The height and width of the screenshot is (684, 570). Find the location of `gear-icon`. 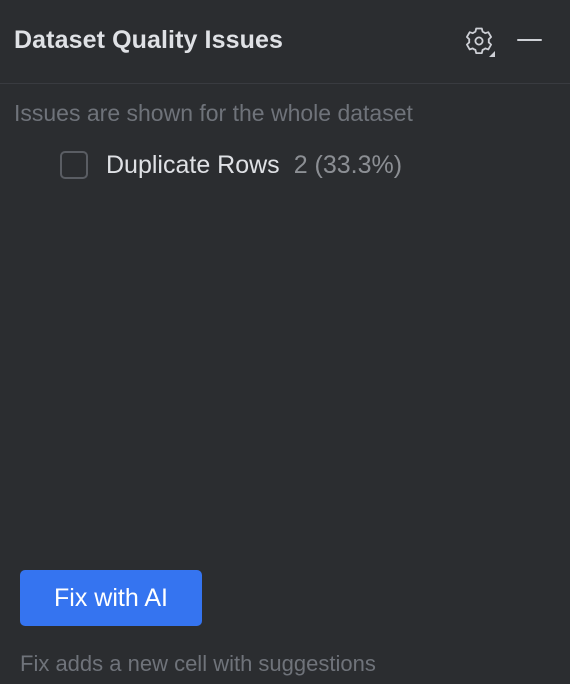

gear-icon is located at coordinates (479, 41).